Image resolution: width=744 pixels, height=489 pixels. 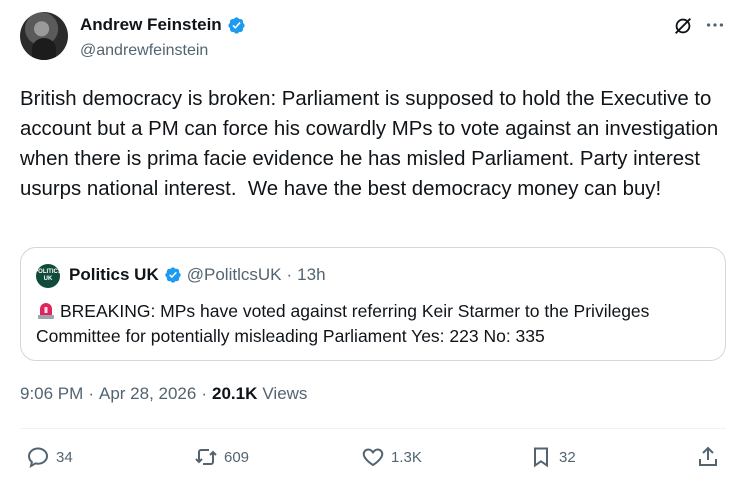 I want to click on more-icon, so click(x=715, y=25).